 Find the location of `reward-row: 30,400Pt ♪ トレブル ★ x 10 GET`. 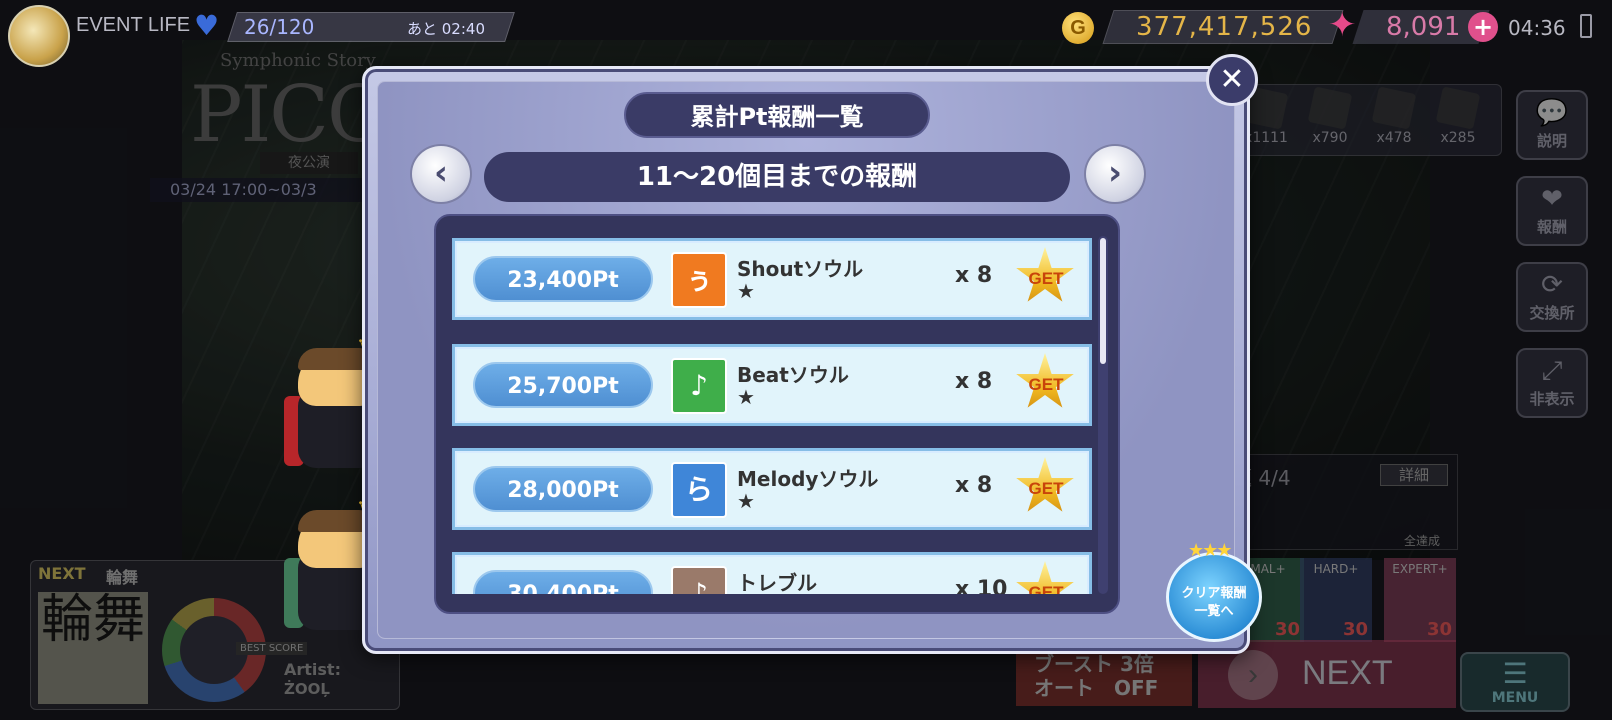

reward-row: 30,400Pt ♪ トレブル ★ x 10 GET is located at coordinates (772, 573).